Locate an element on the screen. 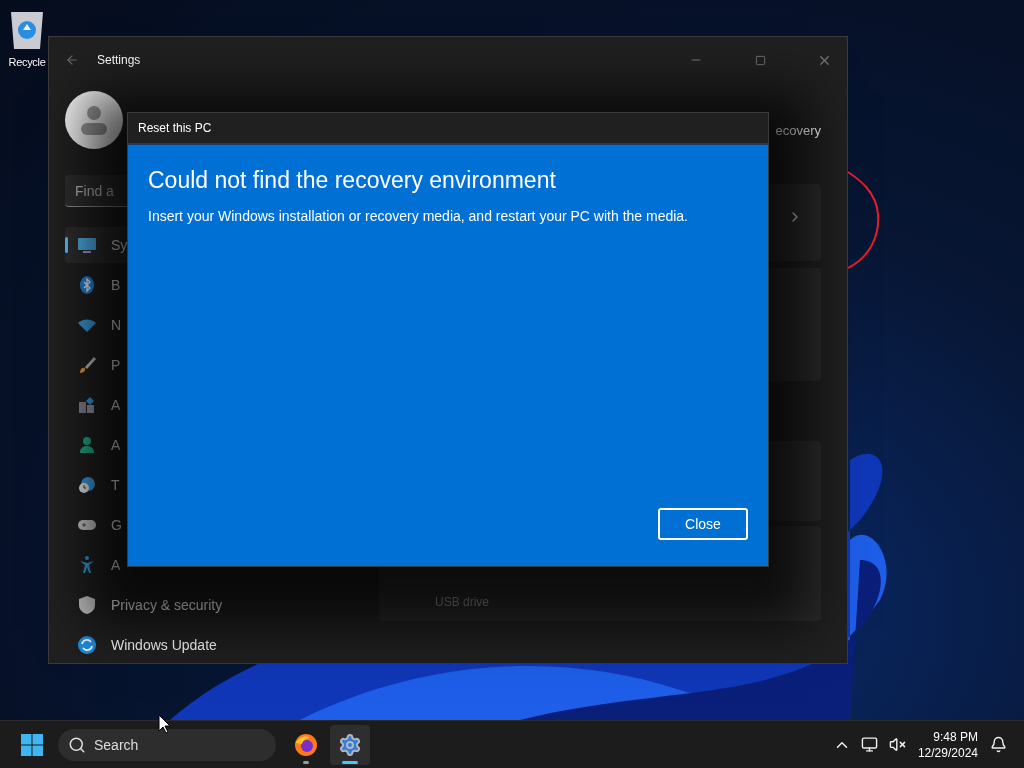 Image resolution: width=1024 pixels, height=768 pixels. nav-label: Windows Update is located at coordinates (164, 645).